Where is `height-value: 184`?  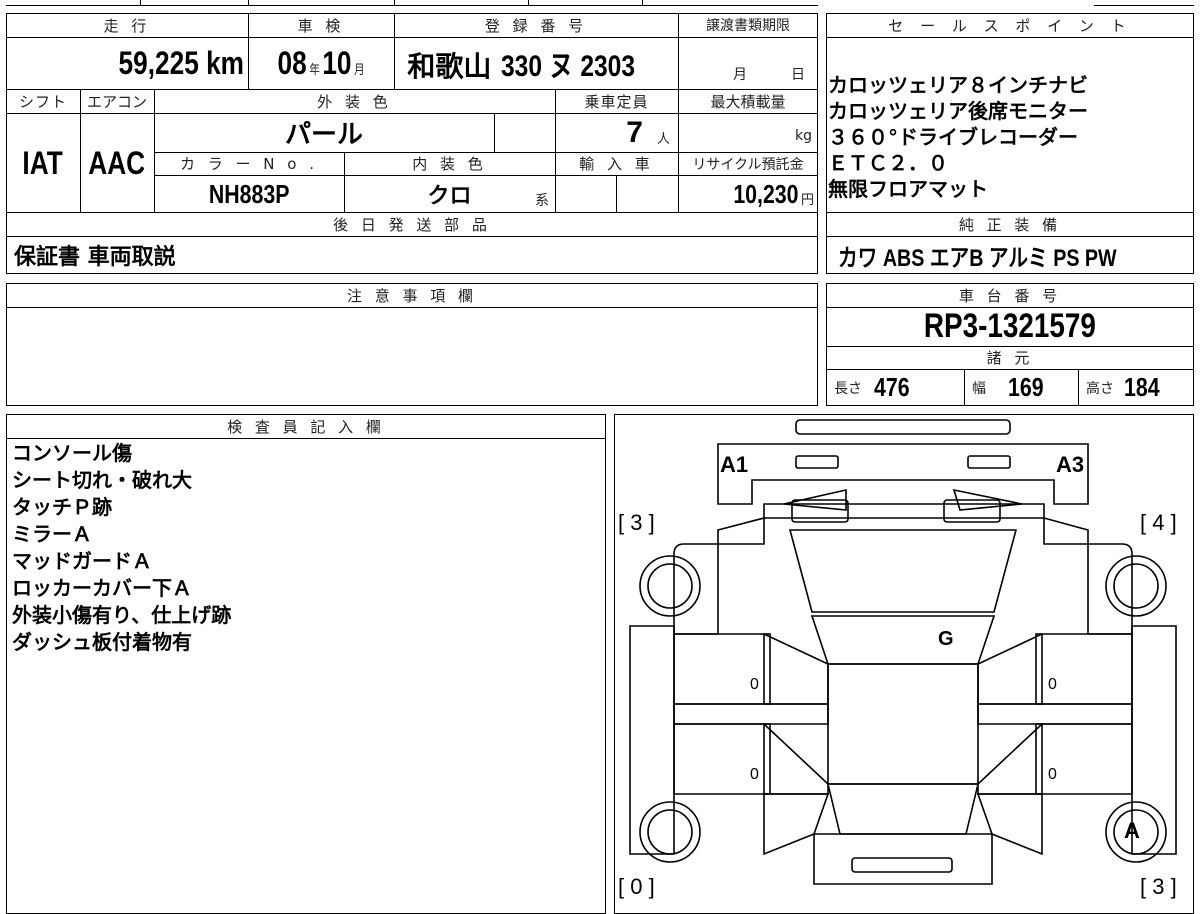 height-value: 184 is located at coordinates (1142, 387).